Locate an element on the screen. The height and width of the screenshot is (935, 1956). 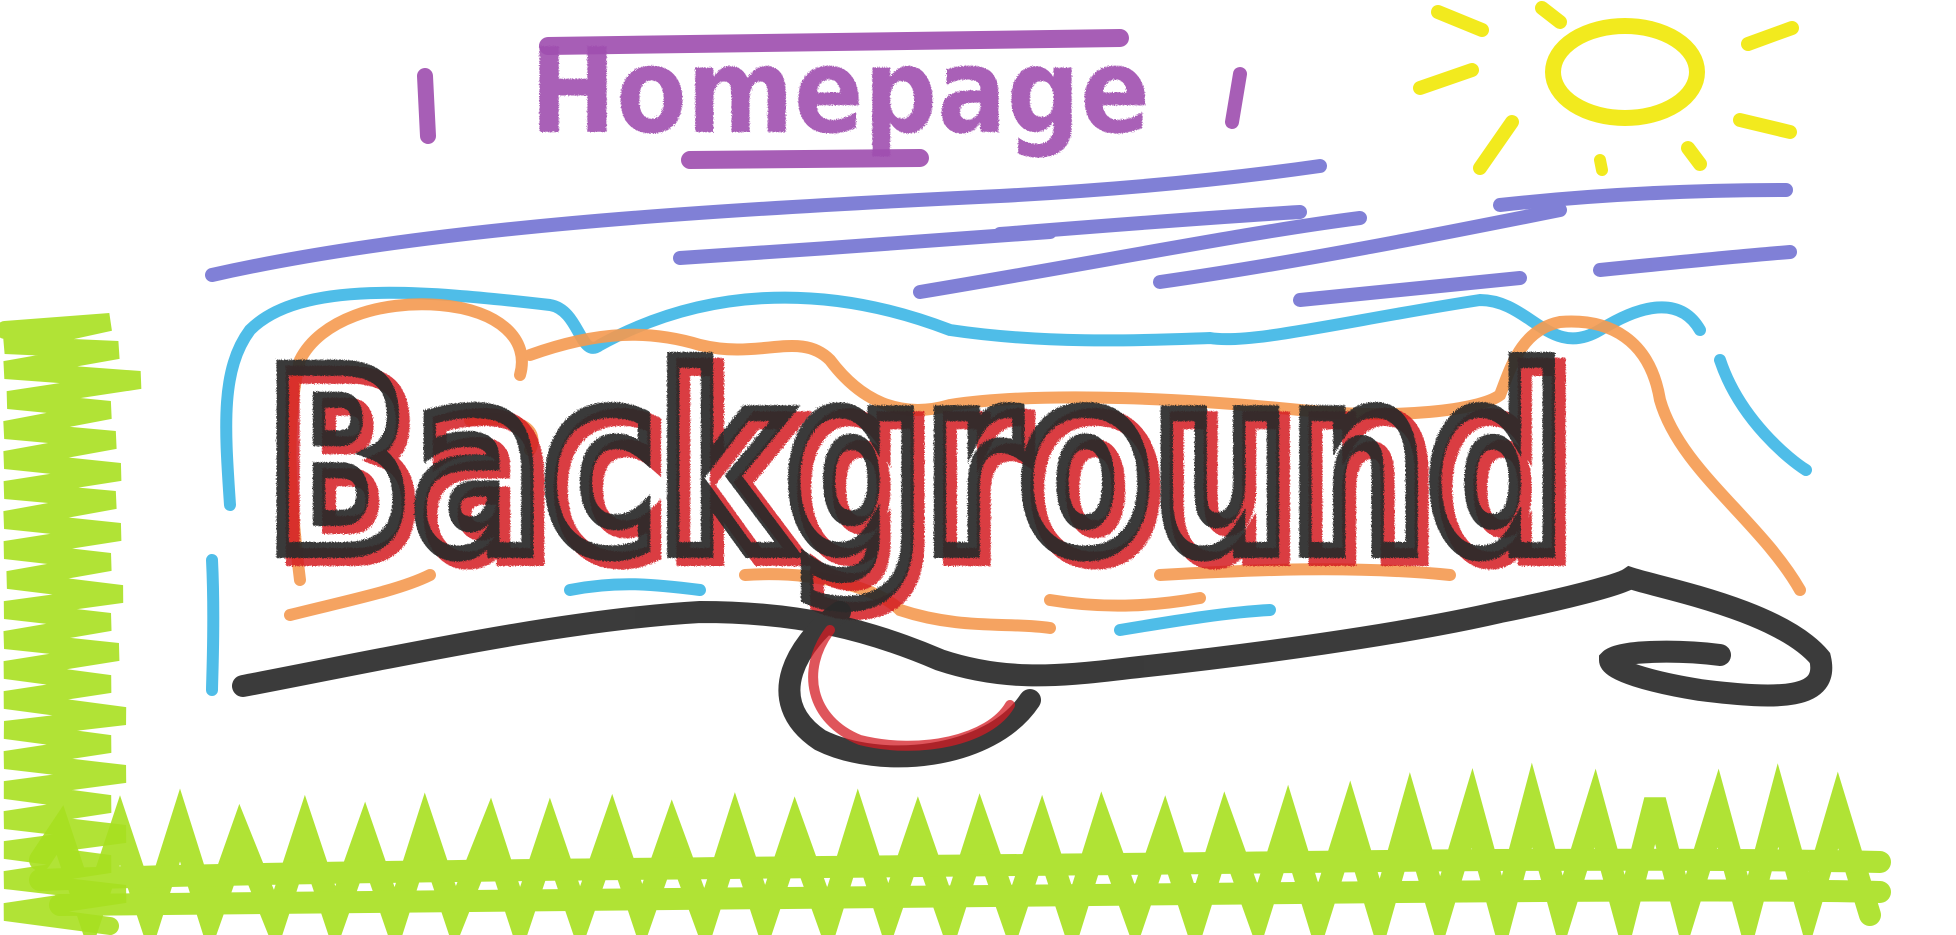
homepage-title: Homepage is located at coordinates (840, 91).